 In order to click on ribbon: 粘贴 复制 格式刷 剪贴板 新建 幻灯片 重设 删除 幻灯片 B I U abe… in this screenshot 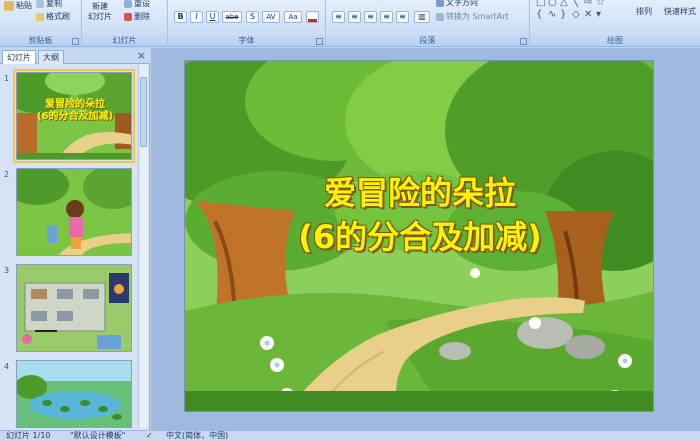, I will do `click(350, 23)`.